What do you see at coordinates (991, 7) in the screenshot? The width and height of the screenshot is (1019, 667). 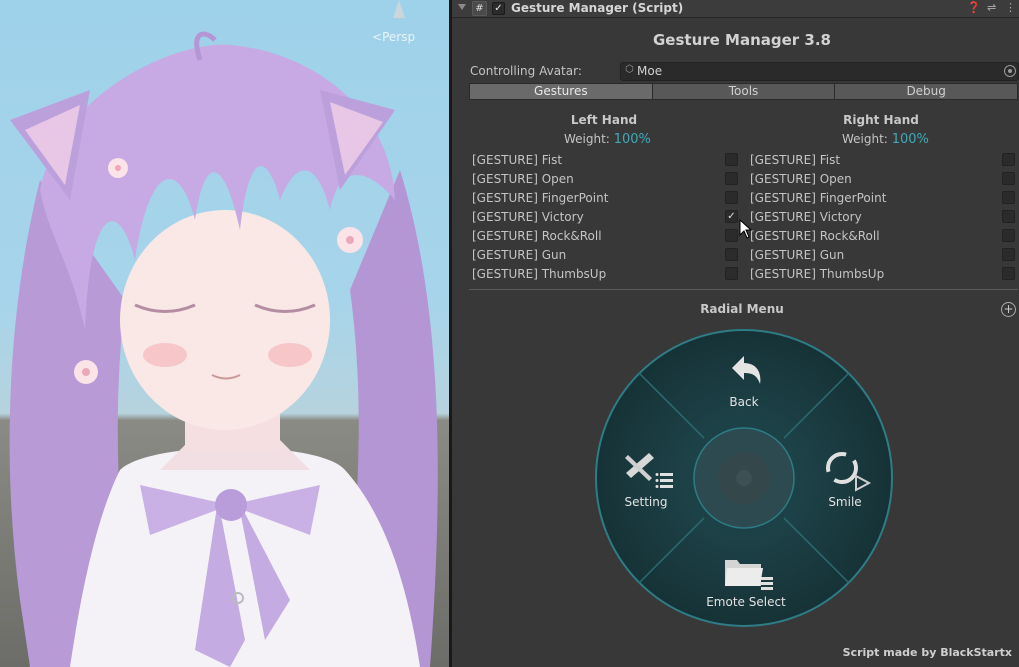 I see `preset-icon: ⇌` at bounding box center [991, 7].